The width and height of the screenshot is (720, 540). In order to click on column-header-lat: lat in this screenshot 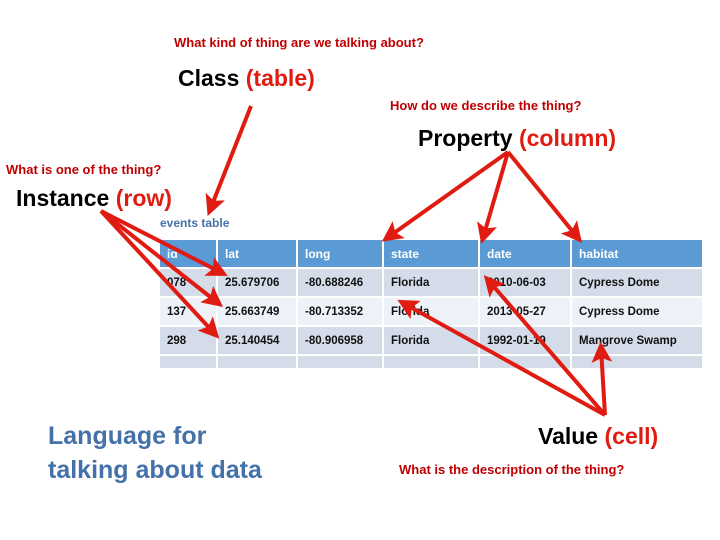, I will do `click(257, 253)`.